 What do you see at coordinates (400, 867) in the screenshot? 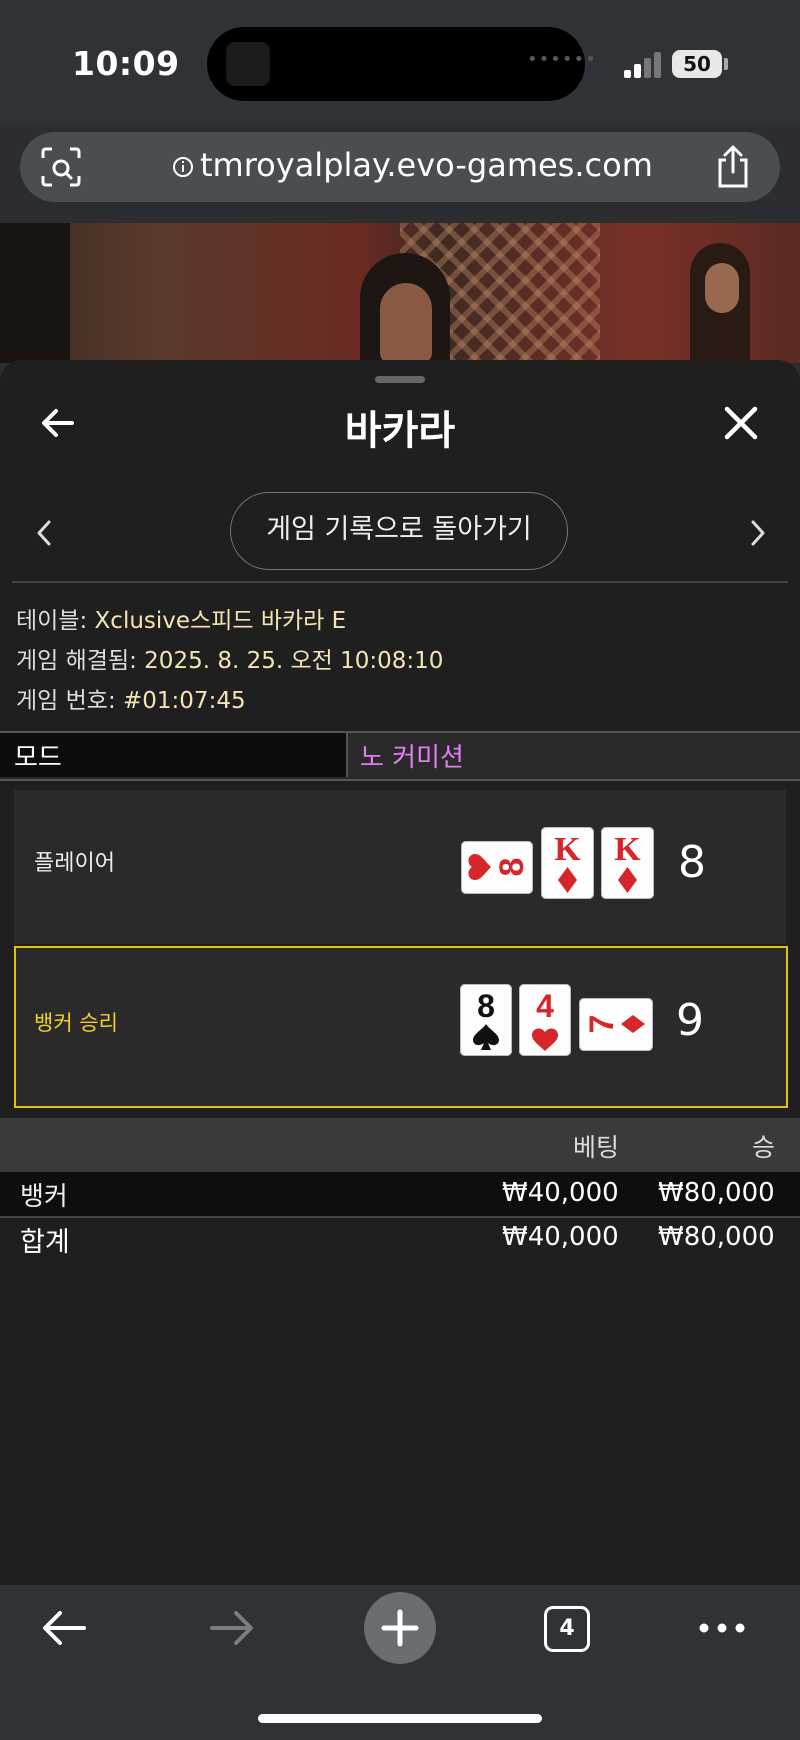
I see `player-hand-row` at bounding box center [400, 867].